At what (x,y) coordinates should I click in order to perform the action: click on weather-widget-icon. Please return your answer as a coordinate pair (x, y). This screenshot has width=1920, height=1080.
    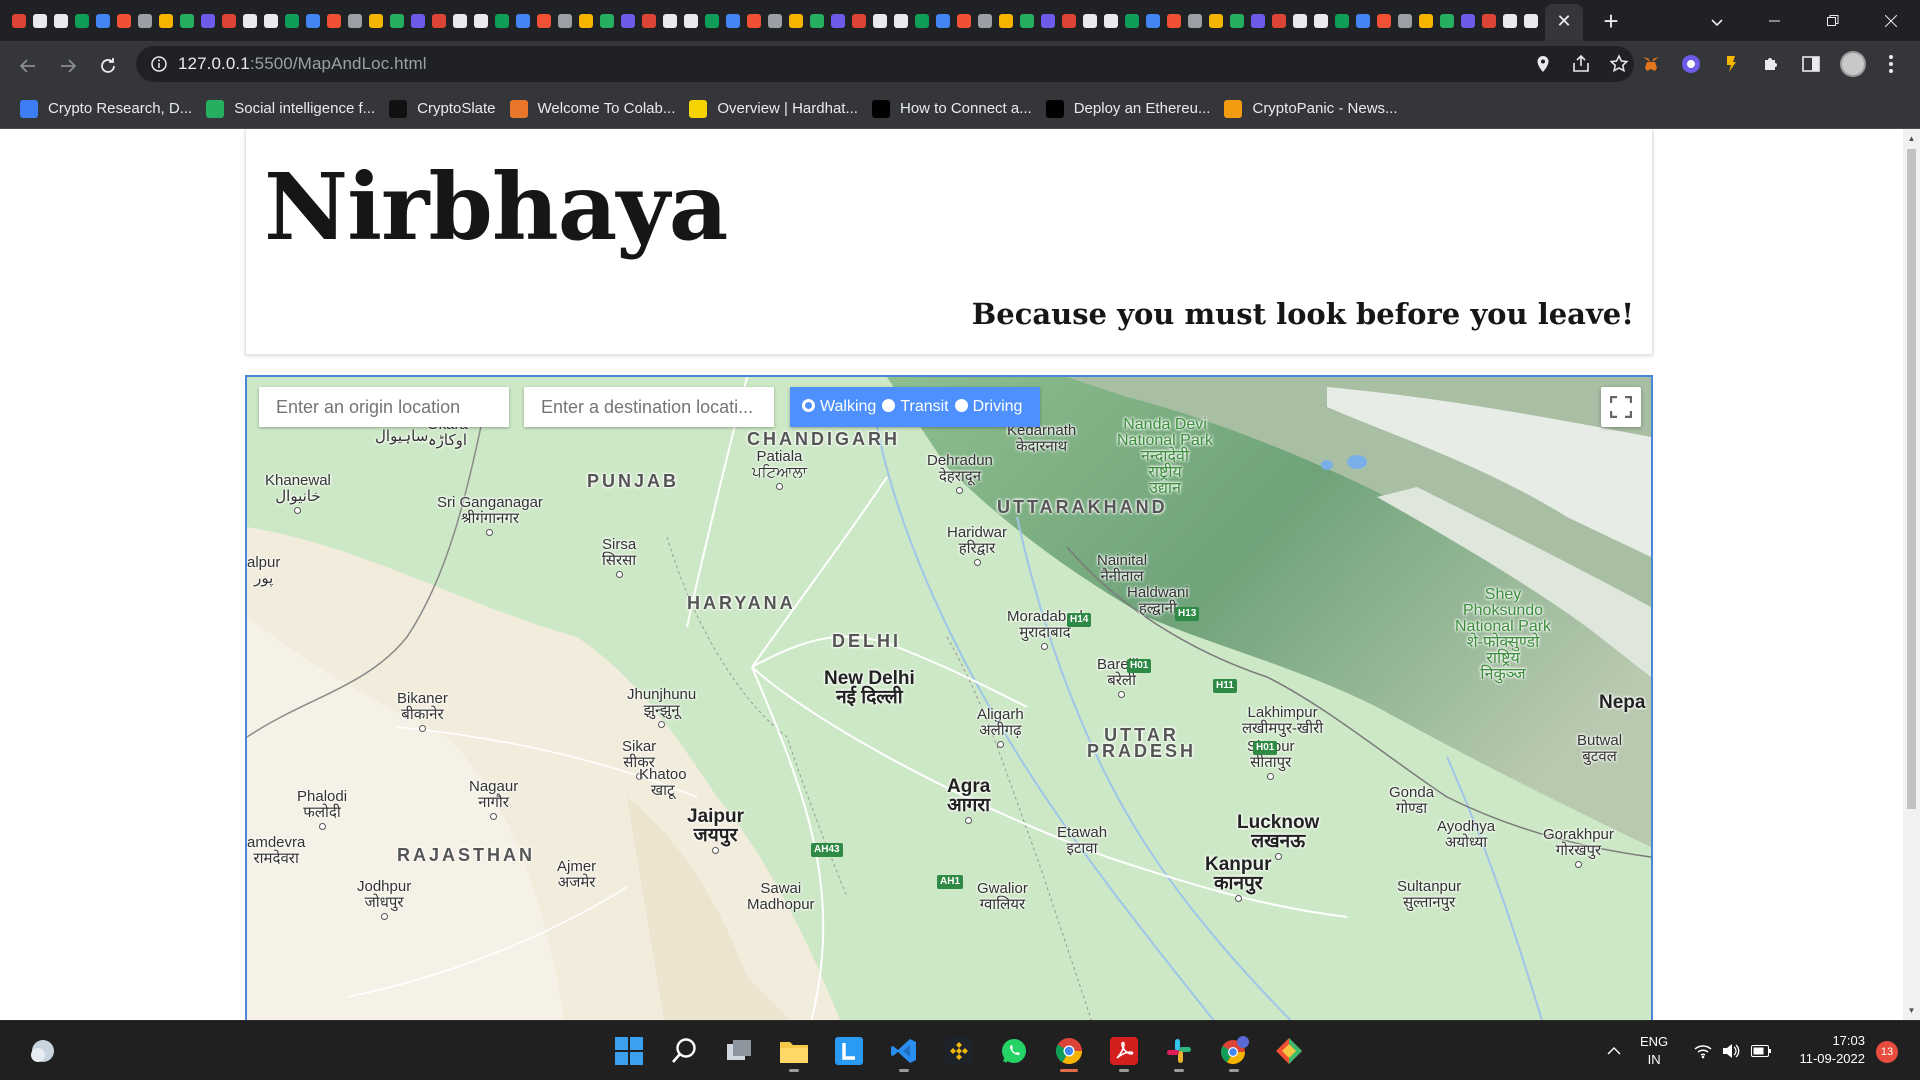
    Looking at the image, I should click on (42, 1051).